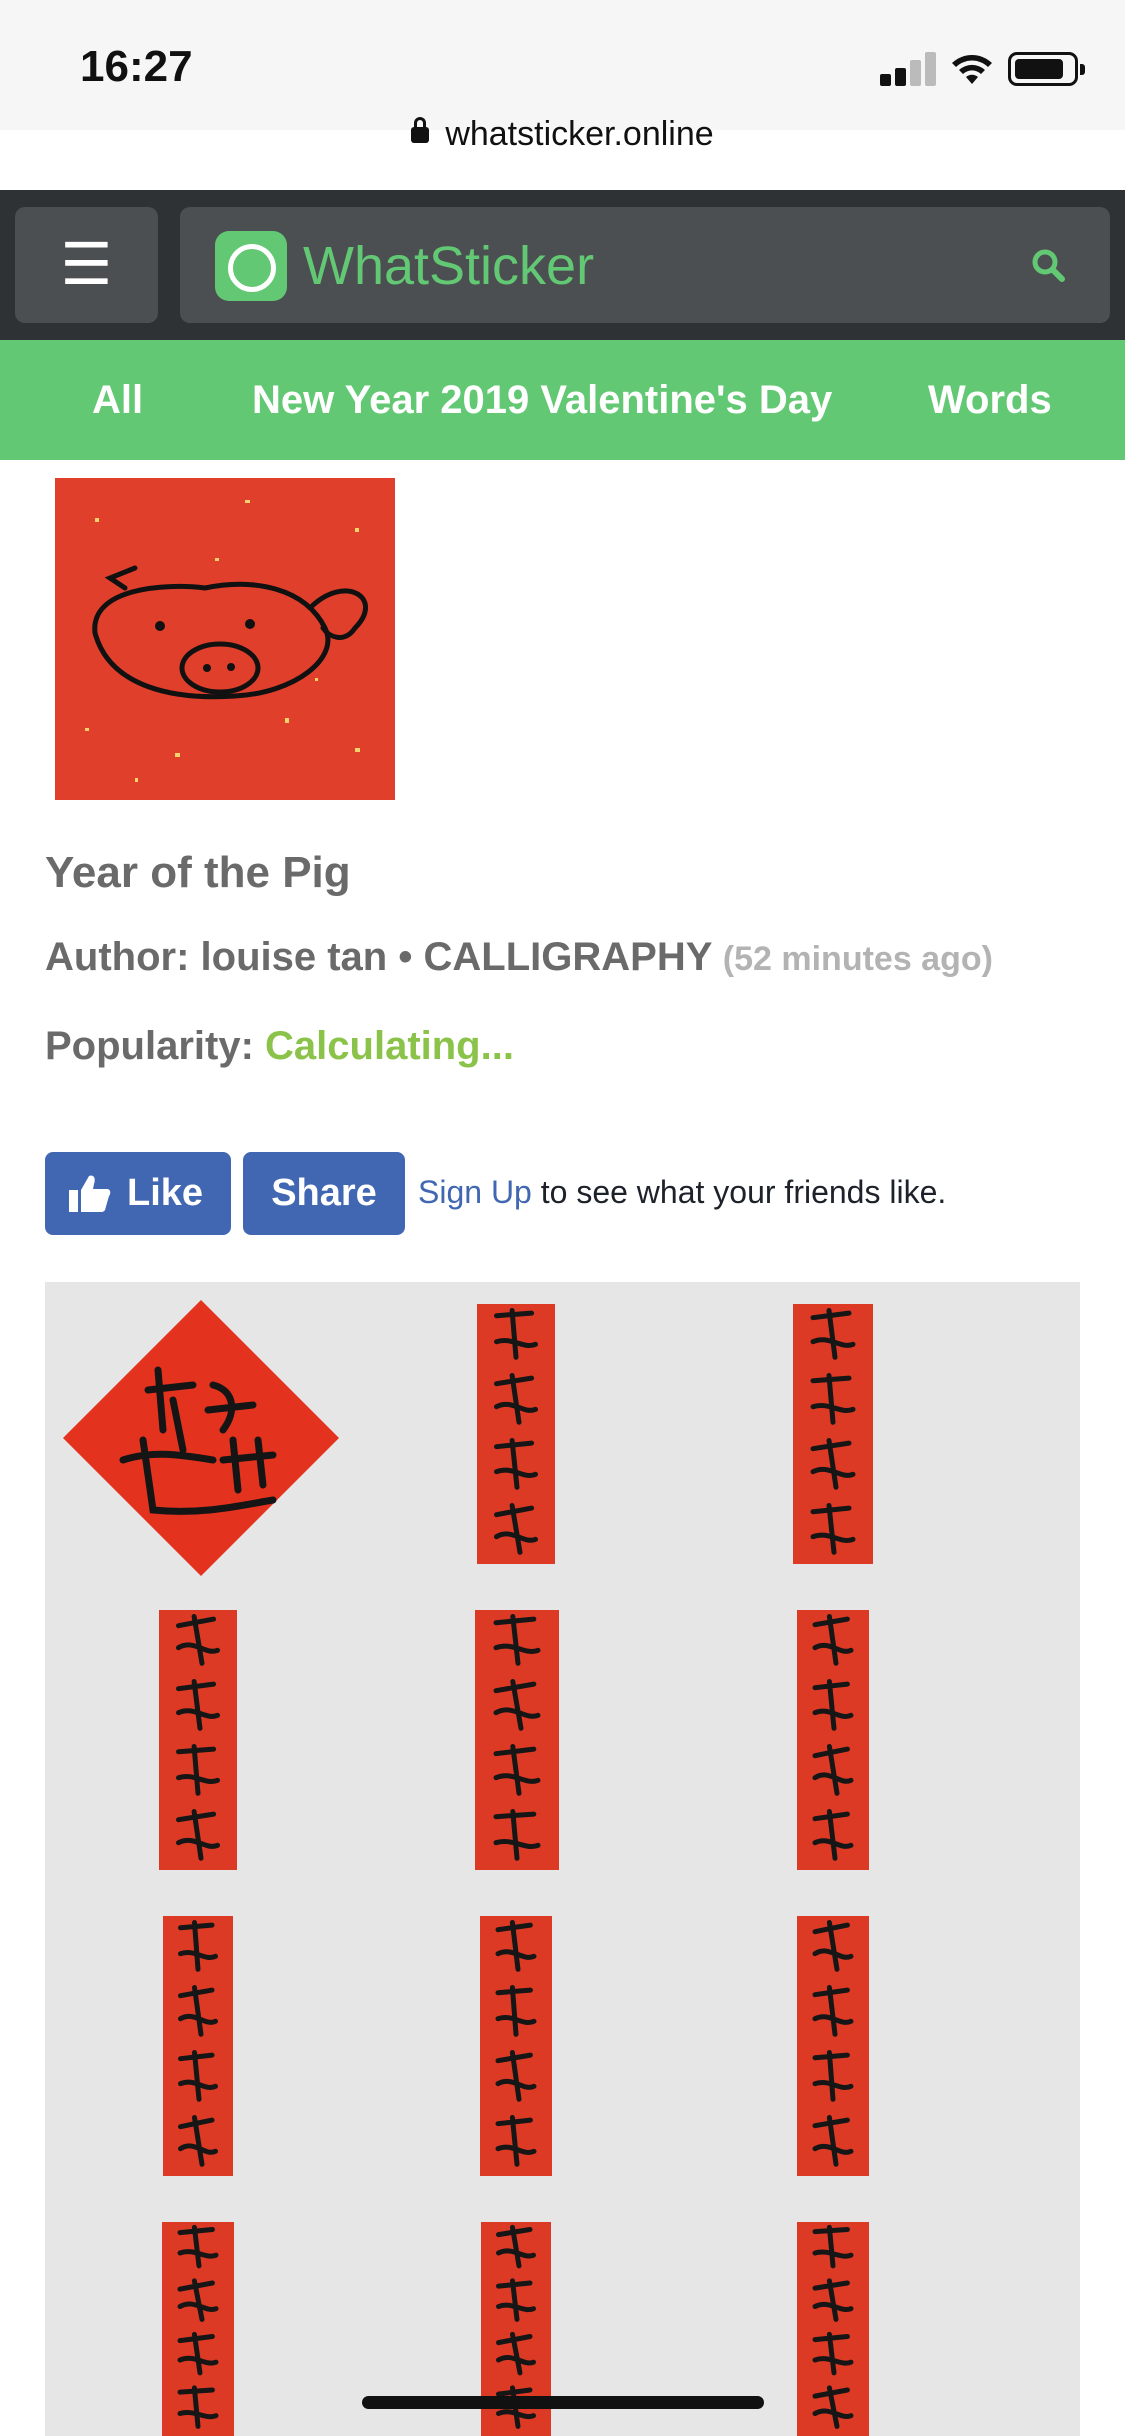 This screenshot has width=1125, height=2436. I want to click on battery-icon, so click(1046, 69).